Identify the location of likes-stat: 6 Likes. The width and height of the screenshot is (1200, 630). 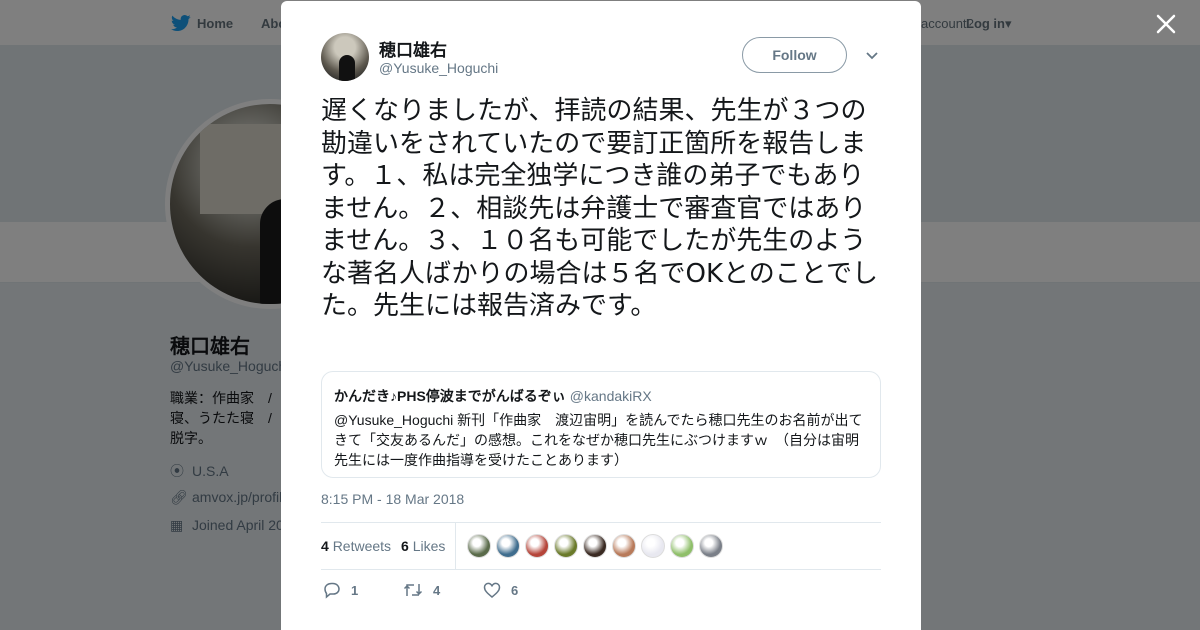
(423, 546).